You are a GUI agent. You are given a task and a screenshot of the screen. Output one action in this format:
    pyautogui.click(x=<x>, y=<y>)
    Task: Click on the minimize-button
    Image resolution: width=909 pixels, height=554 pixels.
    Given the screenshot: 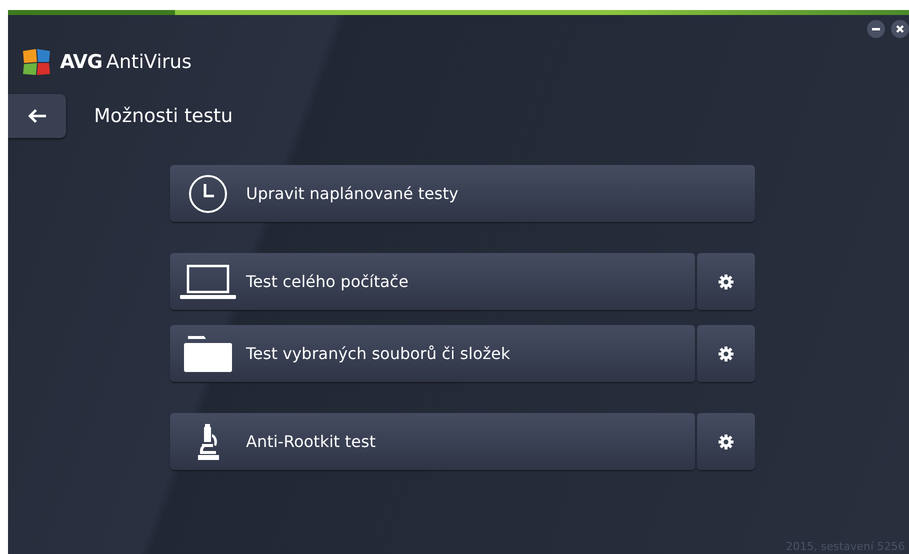 What is the action you would take?
    pyautogui.click(x=876, y=29)
    